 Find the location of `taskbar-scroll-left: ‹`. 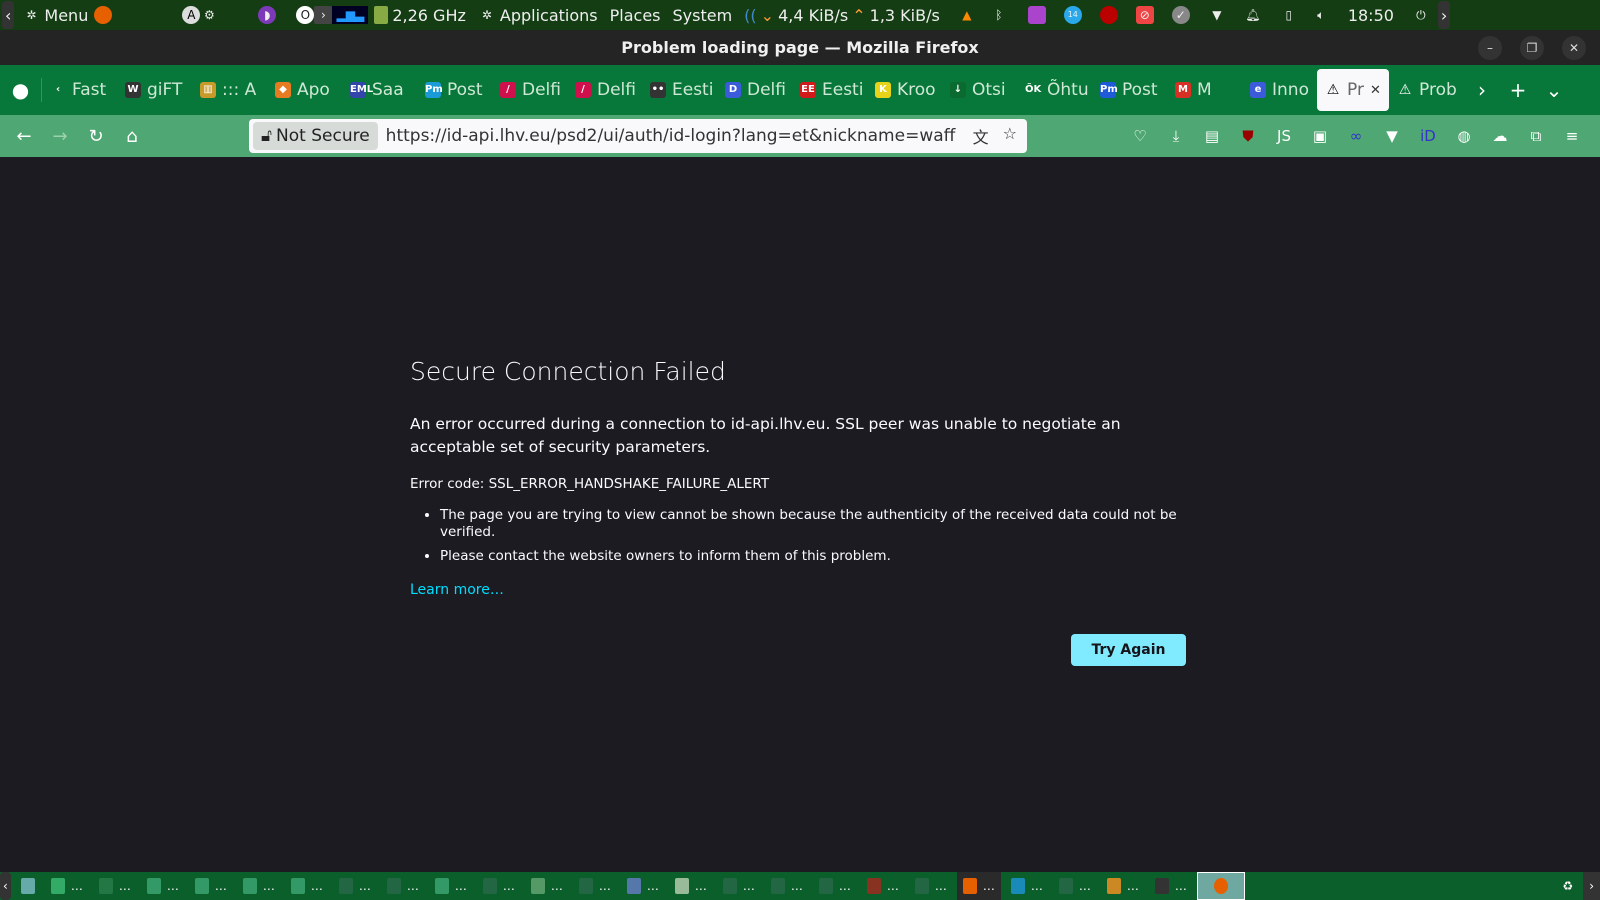

taskbar-scroll-left: ‹ is located at coordinates (5, 886).